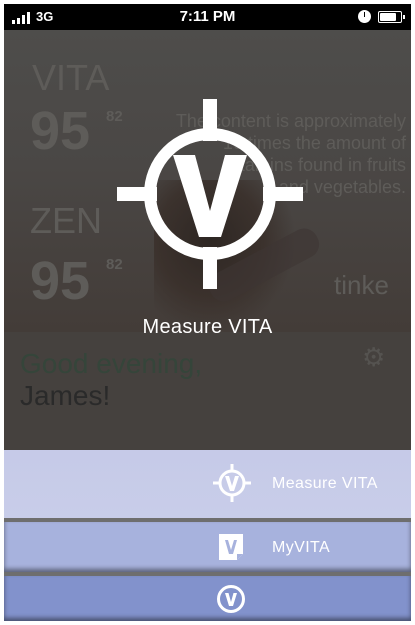 The height and width of the screenshot is (625, 415). Describe the element at coordinates (65, 395) in the screenshot. I see `user-name: James!` at that location.